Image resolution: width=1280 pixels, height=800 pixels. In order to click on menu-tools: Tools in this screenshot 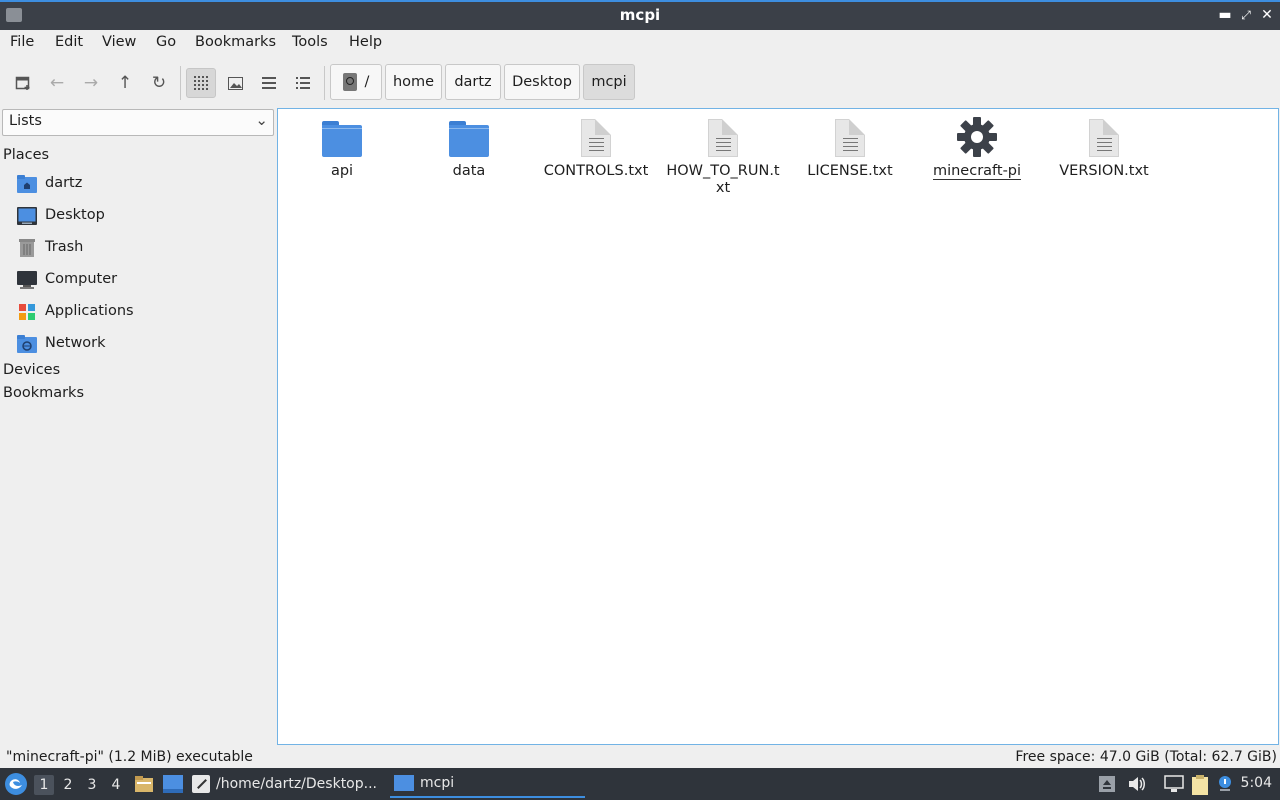, I will do `click(310, 42)`.